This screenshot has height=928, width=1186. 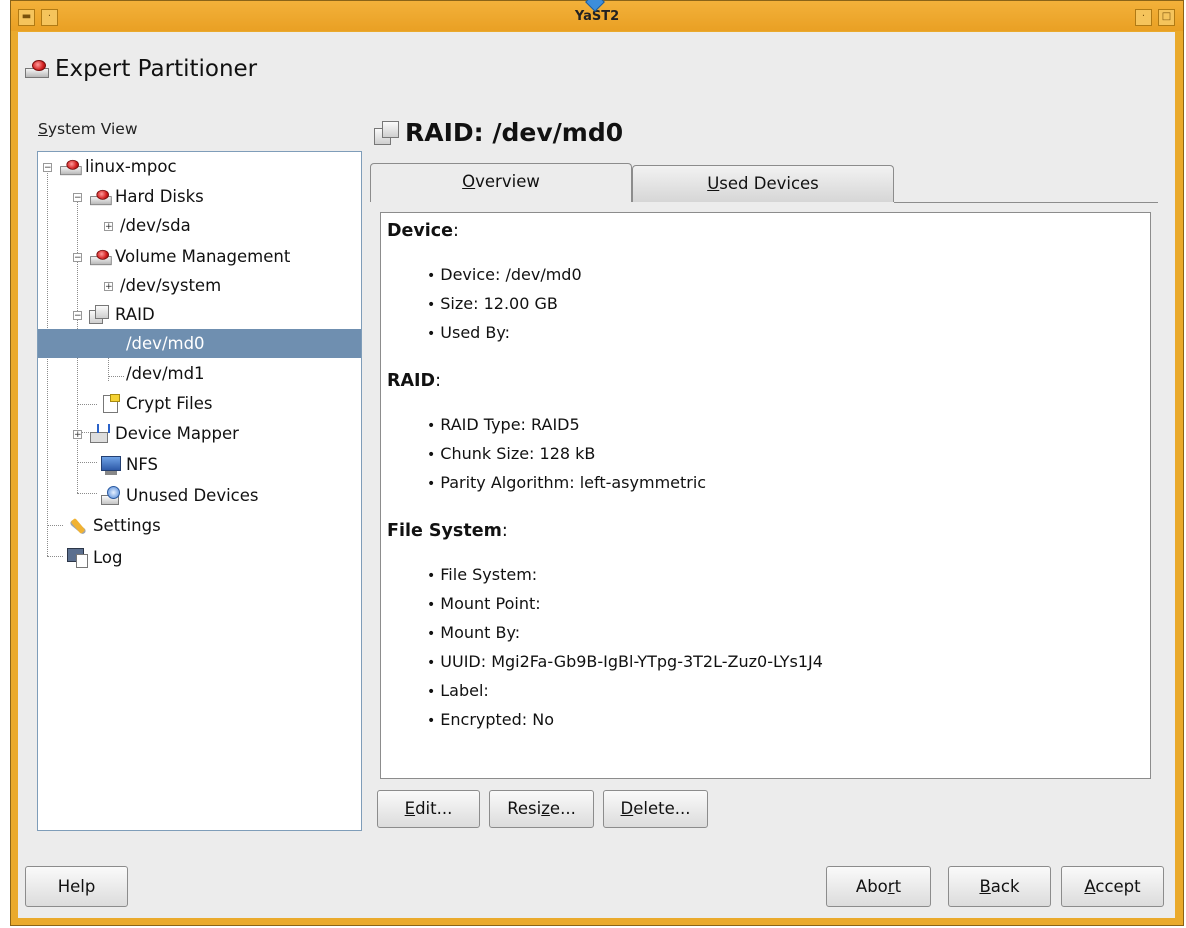 What do you see at coordinates (785, 603) in the screenshot?
I see `detail-item: Mount Point:` at bounding box center [785, 603].